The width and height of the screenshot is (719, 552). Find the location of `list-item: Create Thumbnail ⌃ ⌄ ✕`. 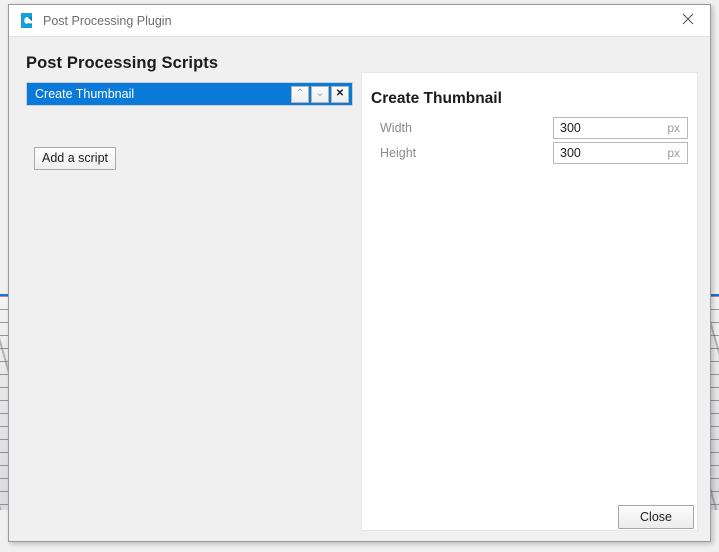

list-item: Create Thumbnail ⌃ ⌄ ✕ is located at coordinates (189, 94).